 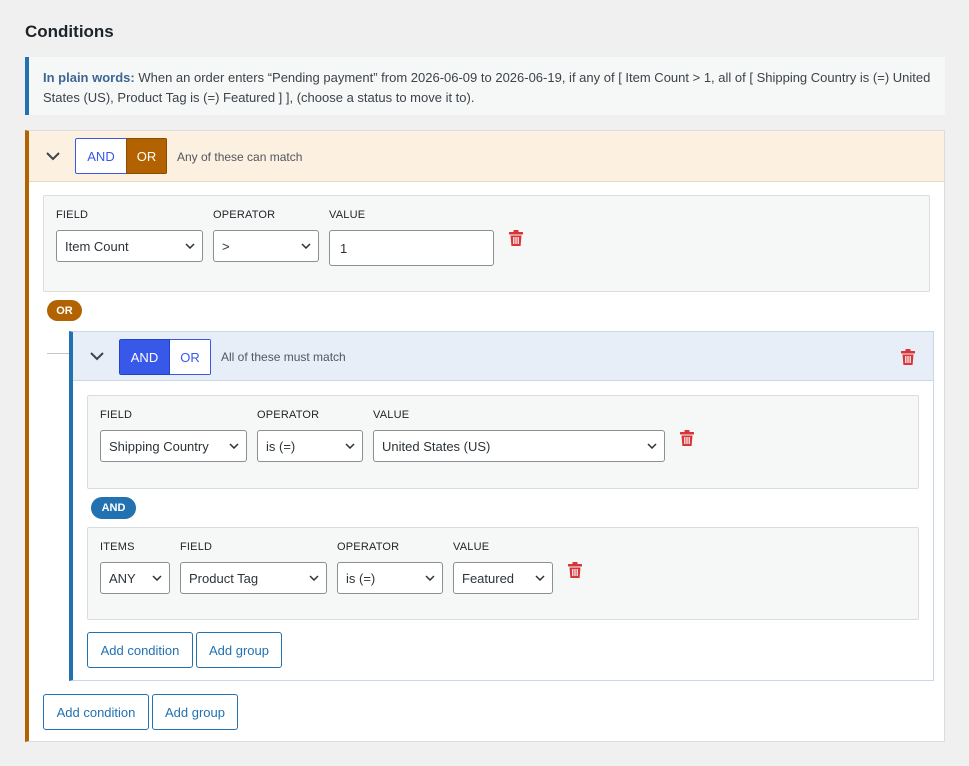 What do you see at coordinates (226, 246) in the screenshot?
I see `operator-select-value: >` at bounding box center [226, 246].